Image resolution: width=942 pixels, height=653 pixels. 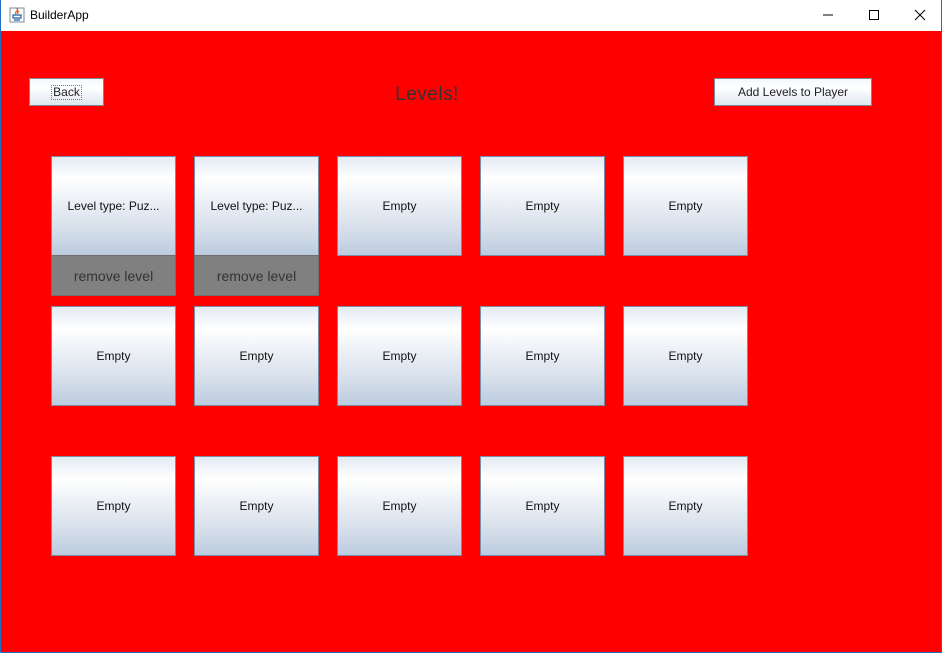 I want to click on level-slot-3-1: Empty, so click(x=113, y=506).